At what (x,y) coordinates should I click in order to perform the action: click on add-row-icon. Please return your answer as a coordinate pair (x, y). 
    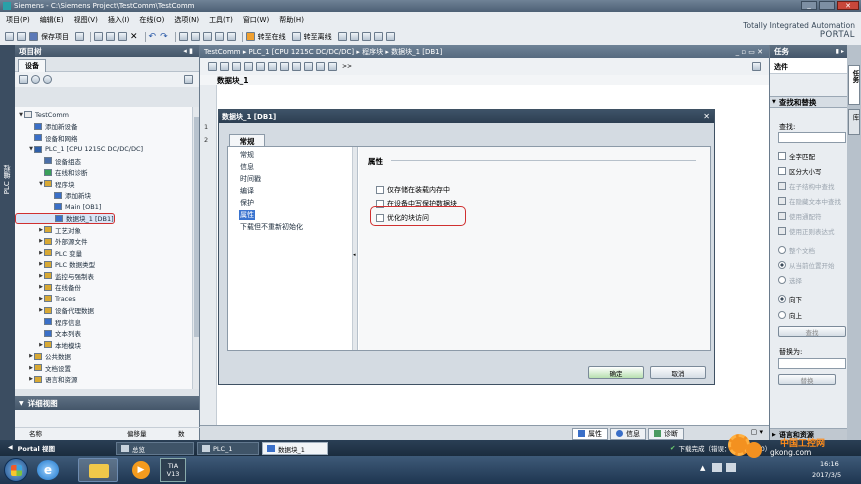
    Looking at the image, I should click on (224, 66).